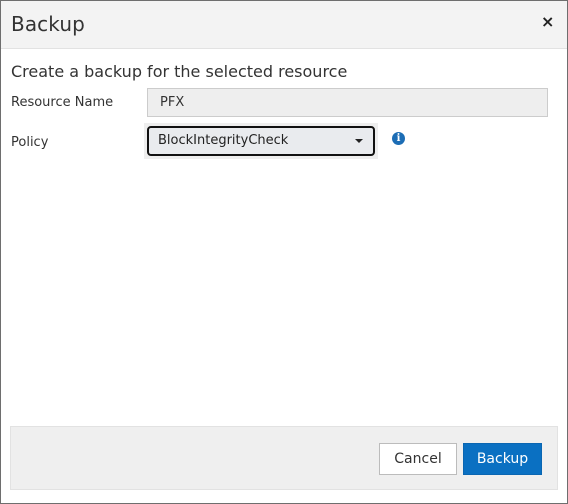 The width and height of the screenshot is (568, 504). I want to click on dialog-title: Backup, so click(48, 24).